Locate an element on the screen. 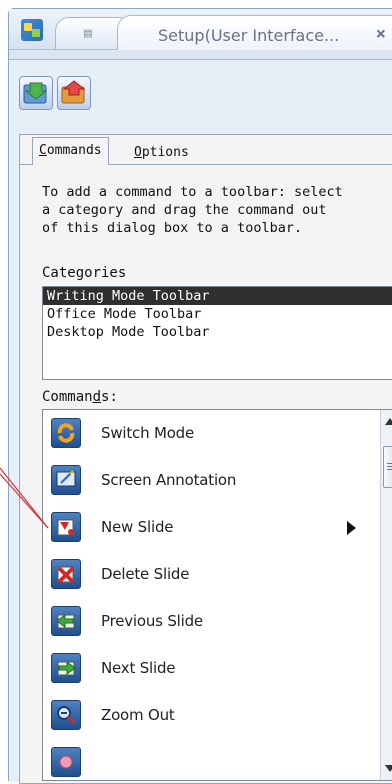  tab-setup: Setup(User Interface... × is located at coordinates (254, 32).